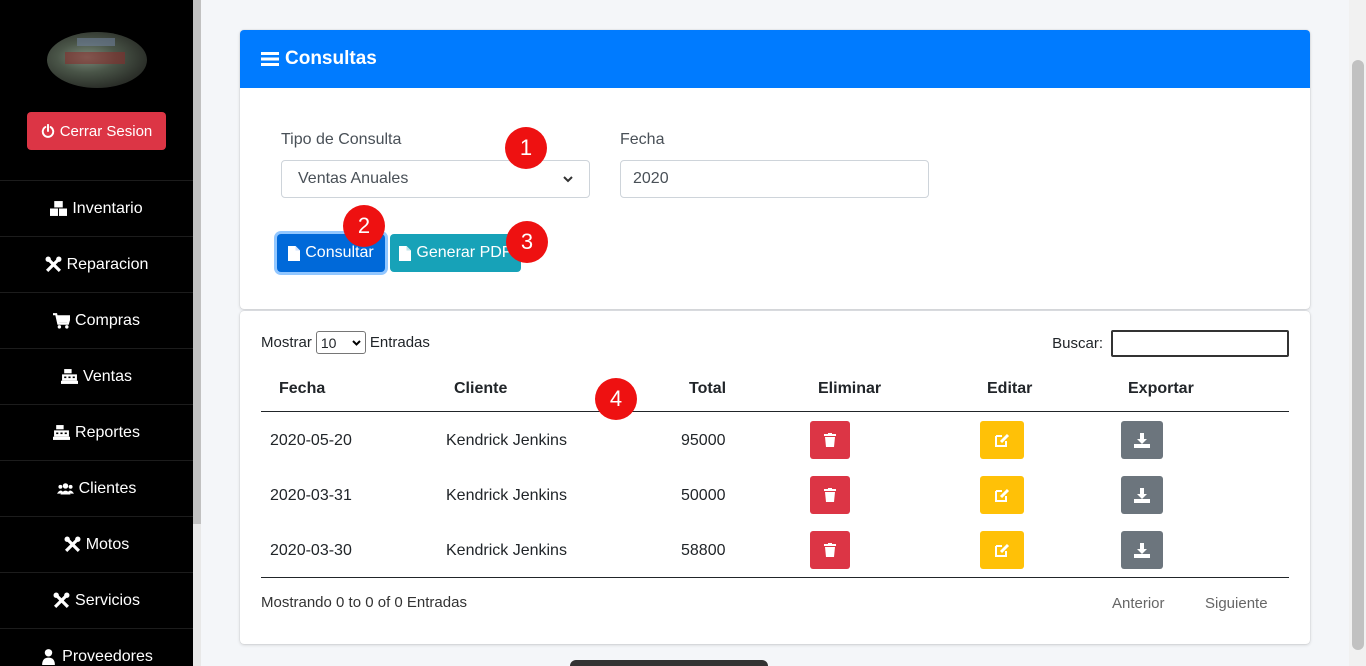 Image resolution: width=1366 pixels, height=666 pixels. I want to click on table-row: 2020-03-30 Kendrick Jenkins 58800, so click(775, 550).